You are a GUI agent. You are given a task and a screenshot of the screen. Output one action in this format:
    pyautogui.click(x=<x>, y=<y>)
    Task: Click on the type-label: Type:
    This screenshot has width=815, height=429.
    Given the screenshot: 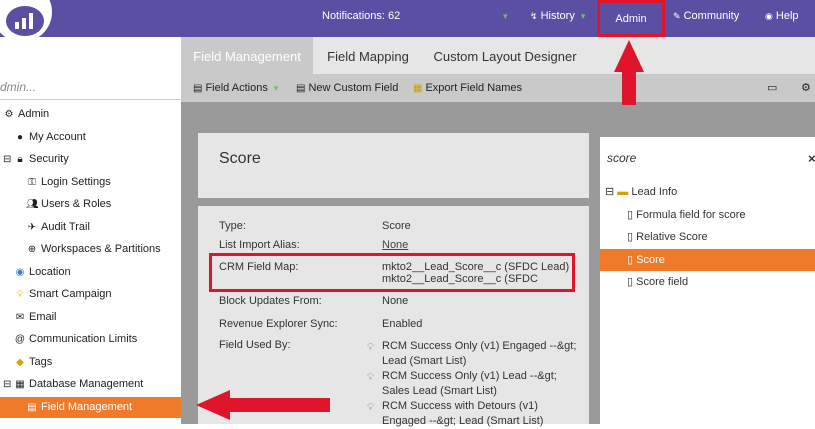 What is the action you would take?
    pyautogui.click(x=232, y=226)
    